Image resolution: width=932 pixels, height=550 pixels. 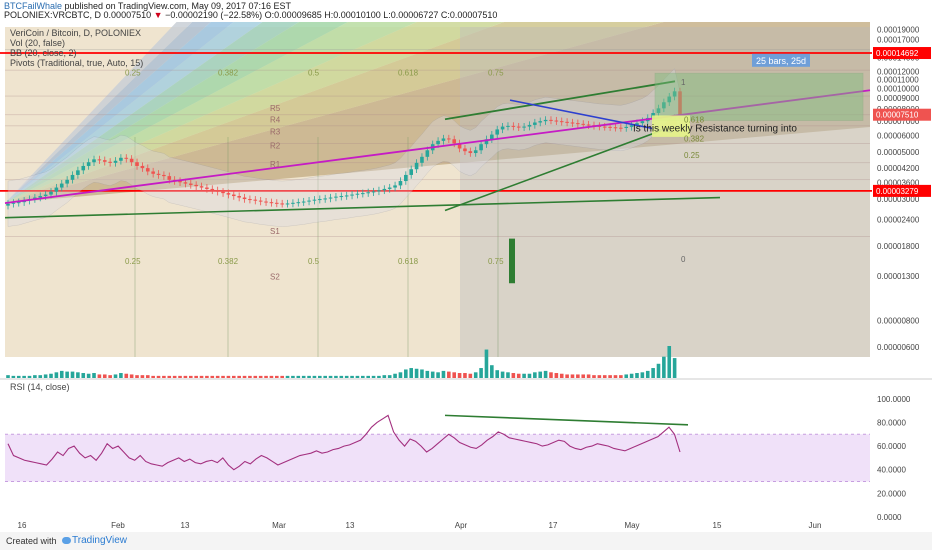 What do you see at coordinates (408, 73) in the screenshot?
I see `fib-fan-top-label: 0.618` at bounding box center [408, 73].